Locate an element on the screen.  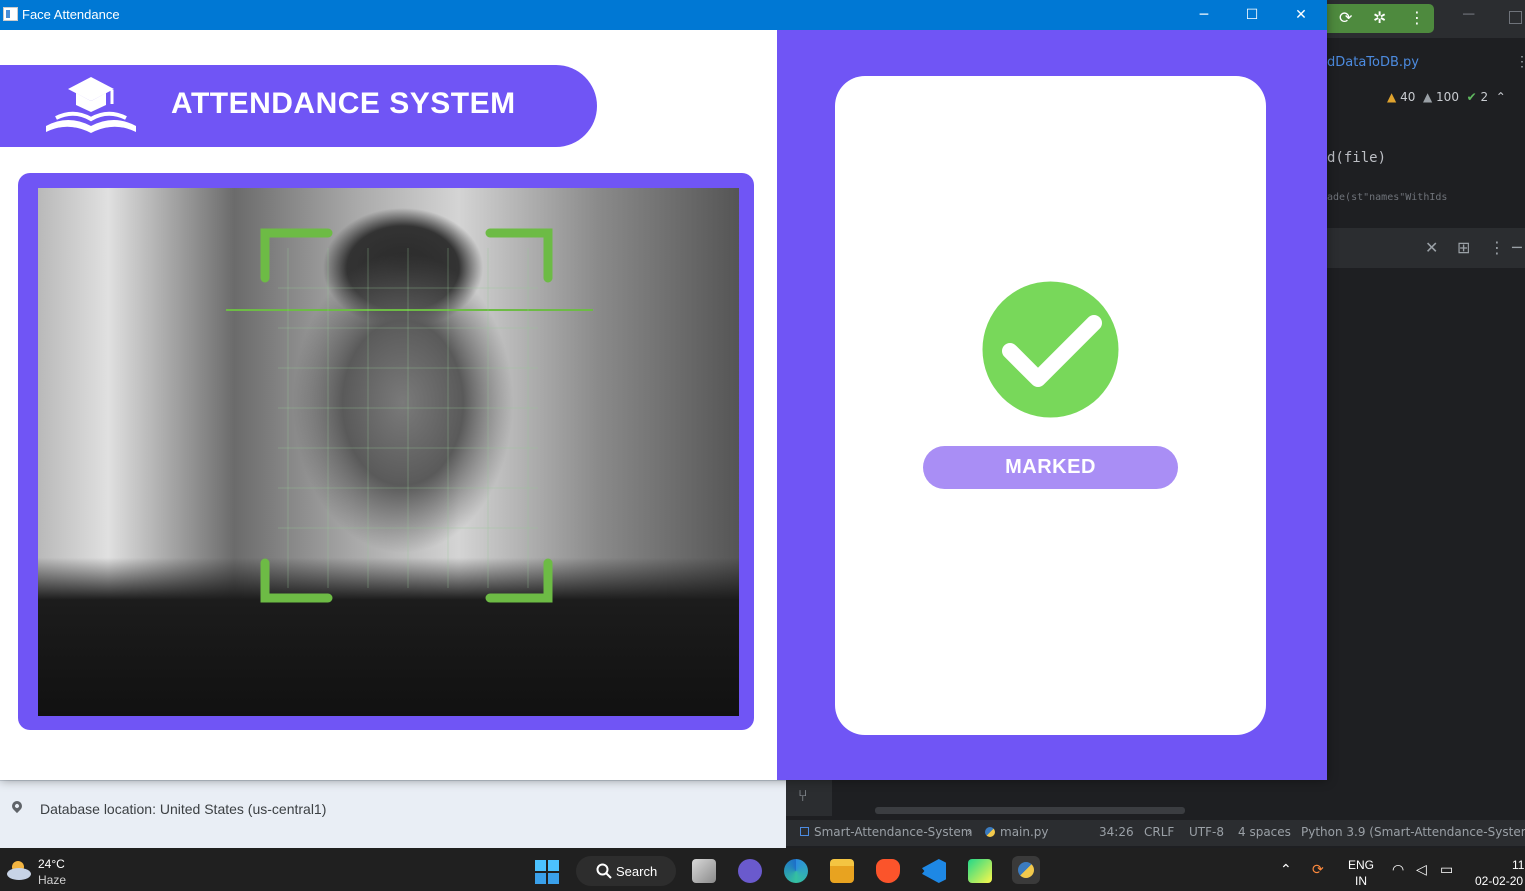
wifi-icon: ◠ is located at coordinates (1398, 870).